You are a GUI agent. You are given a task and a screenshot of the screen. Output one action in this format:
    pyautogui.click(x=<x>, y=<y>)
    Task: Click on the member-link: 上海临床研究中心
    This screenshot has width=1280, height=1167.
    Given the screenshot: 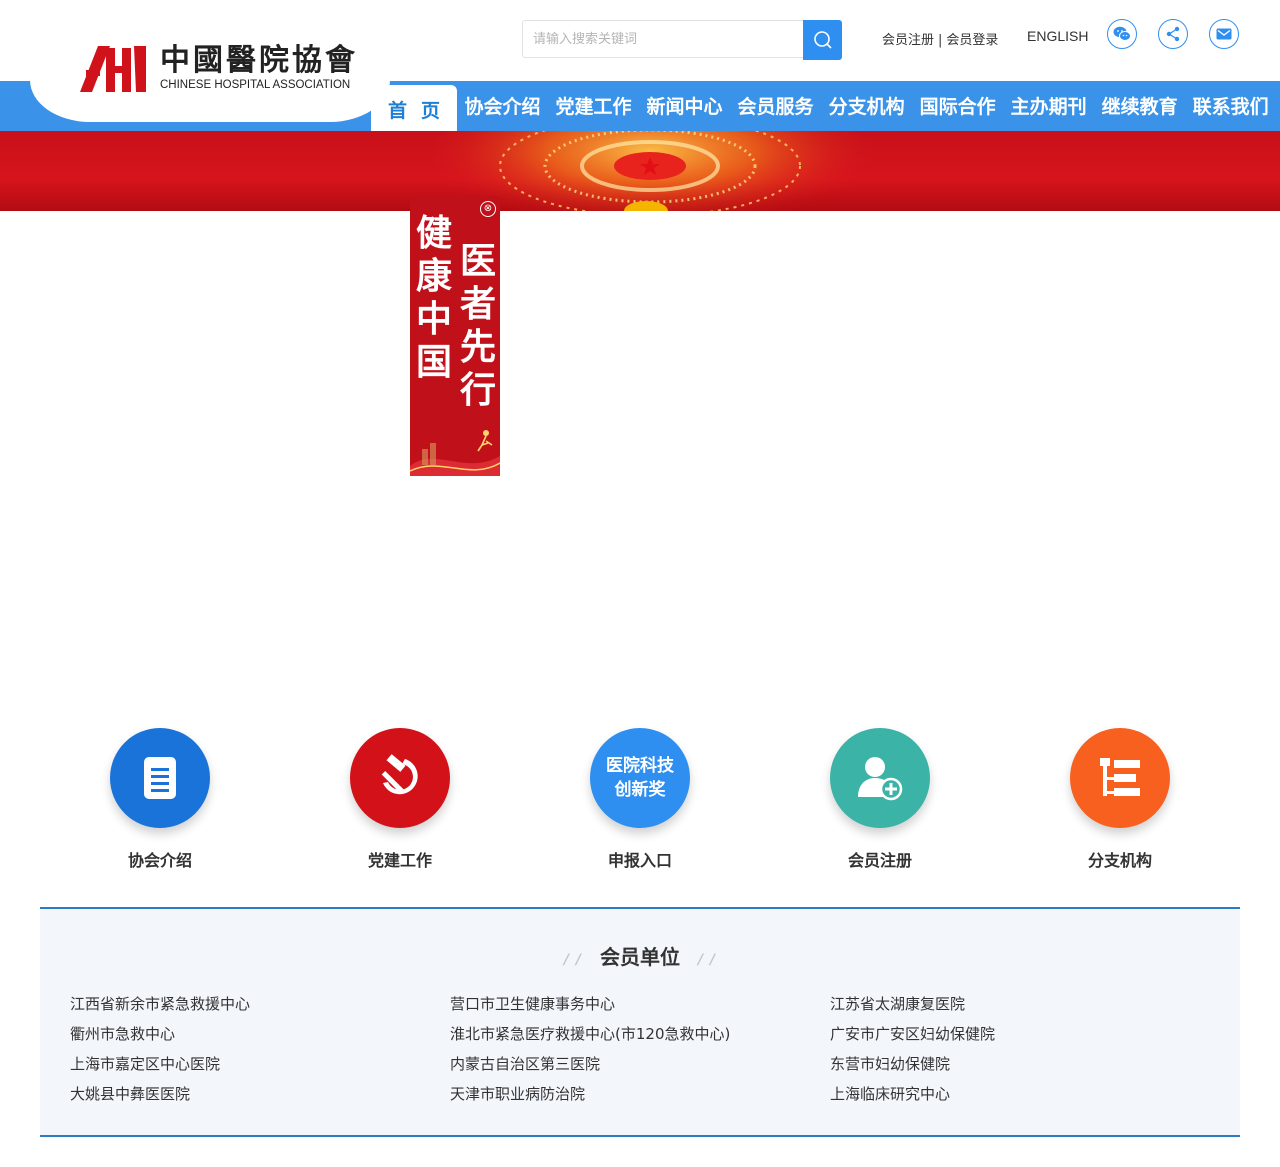 What is the action you would take?
    pyautogui.click(x=912, y=1094)
    